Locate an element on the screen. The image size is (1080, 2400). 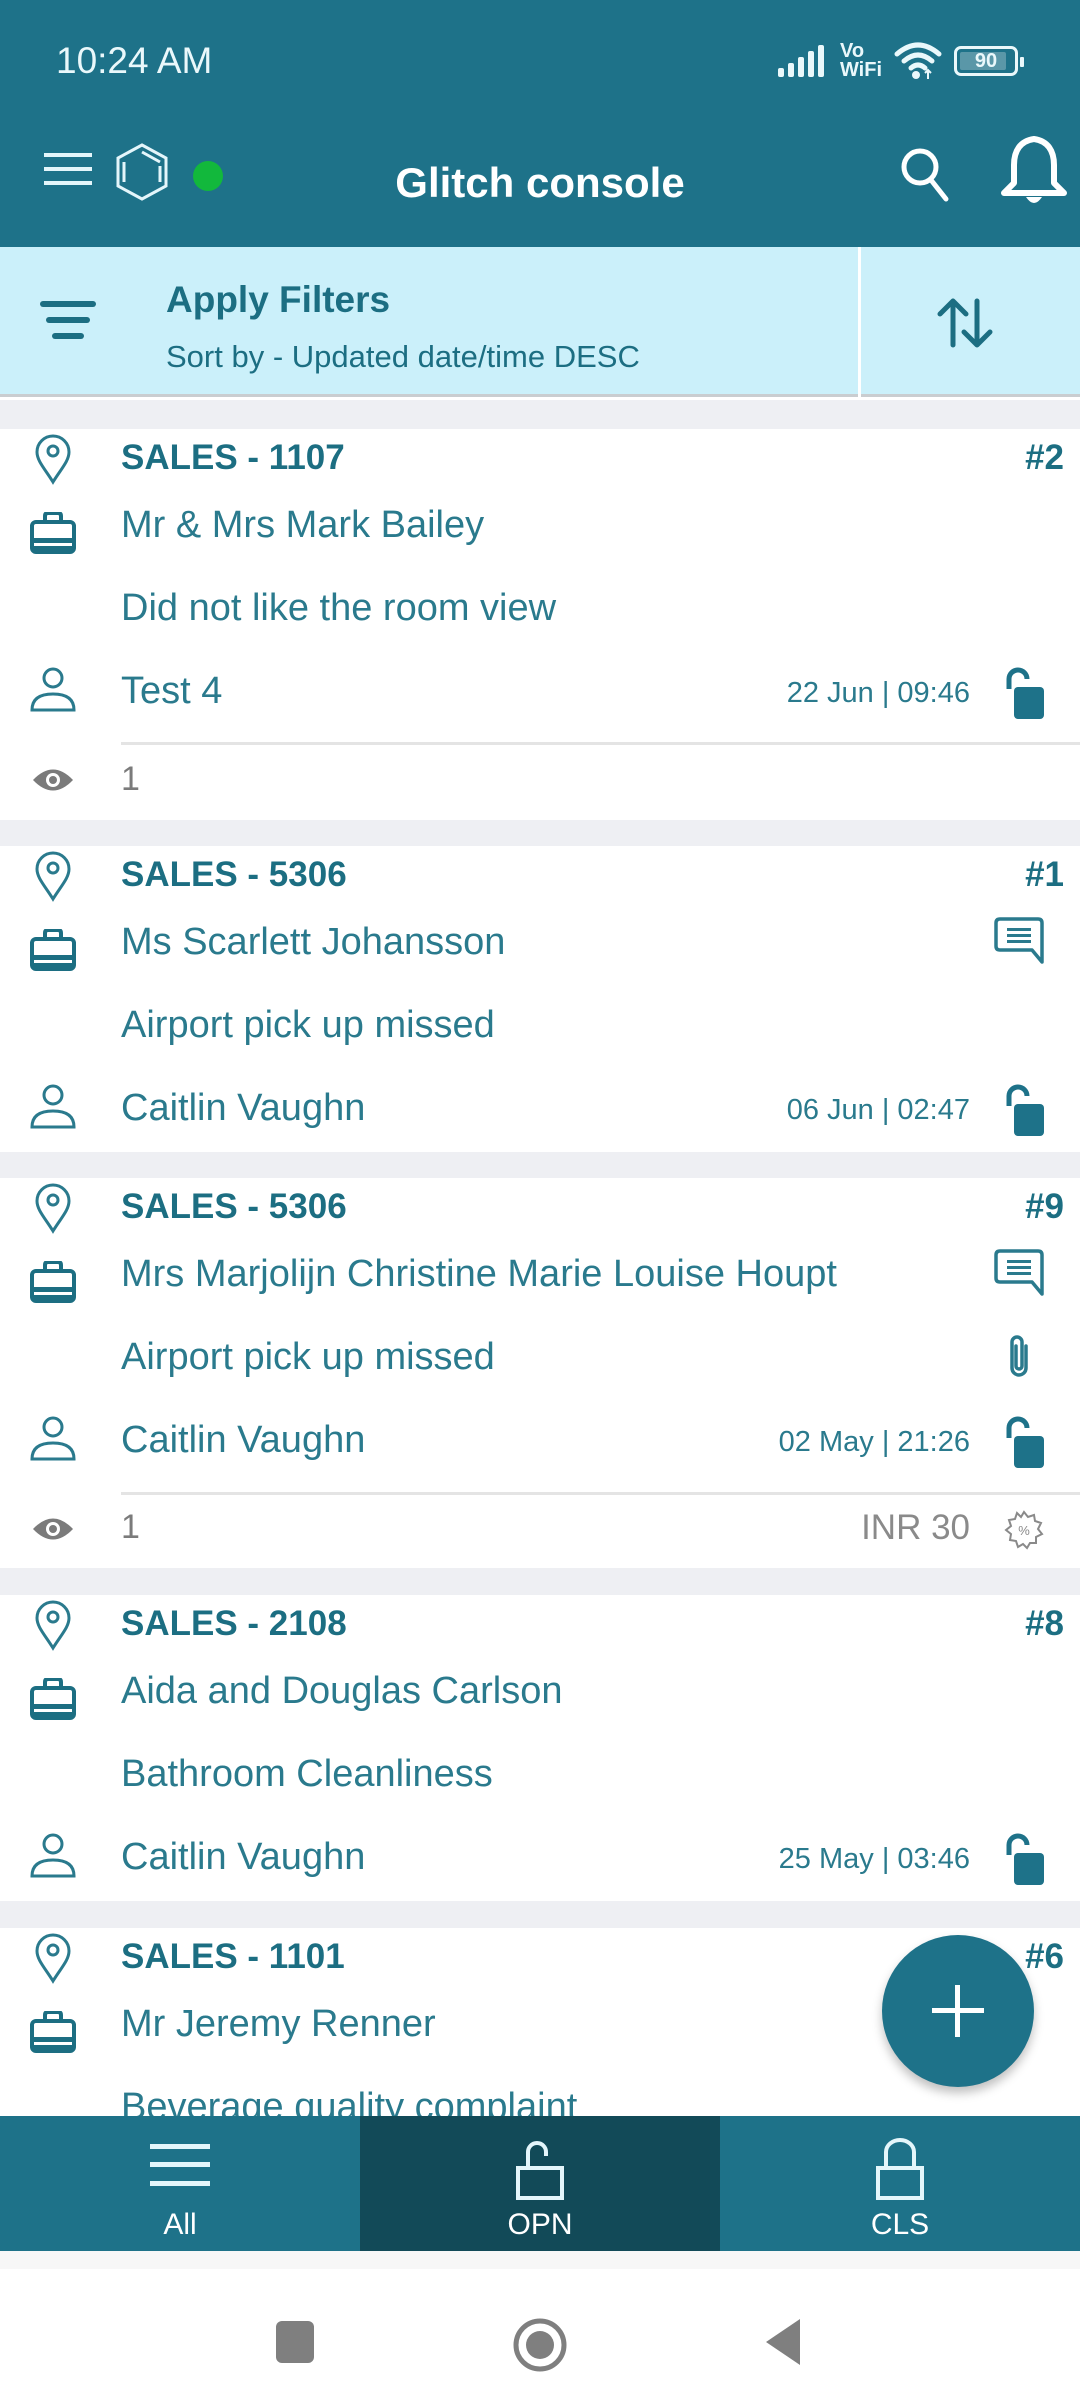
system-navigation-bar is located at coordinates (540, 2325).